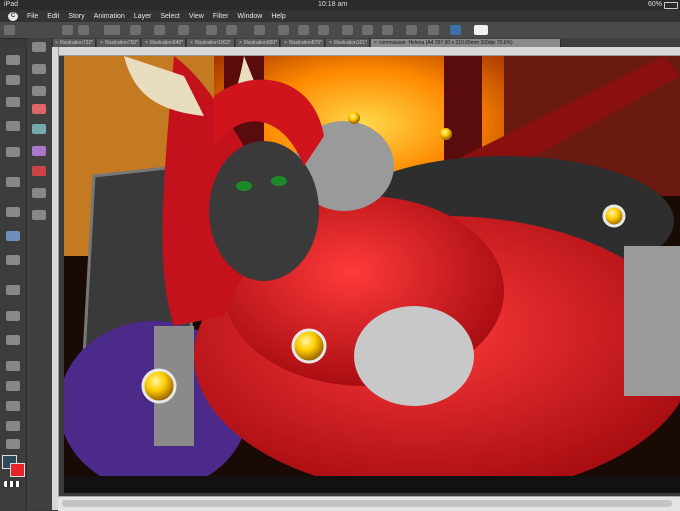 The image size is (680, 511). Describe the element at coordinates (211, 30) in the screenshot. I see `undo-icon` at that location.